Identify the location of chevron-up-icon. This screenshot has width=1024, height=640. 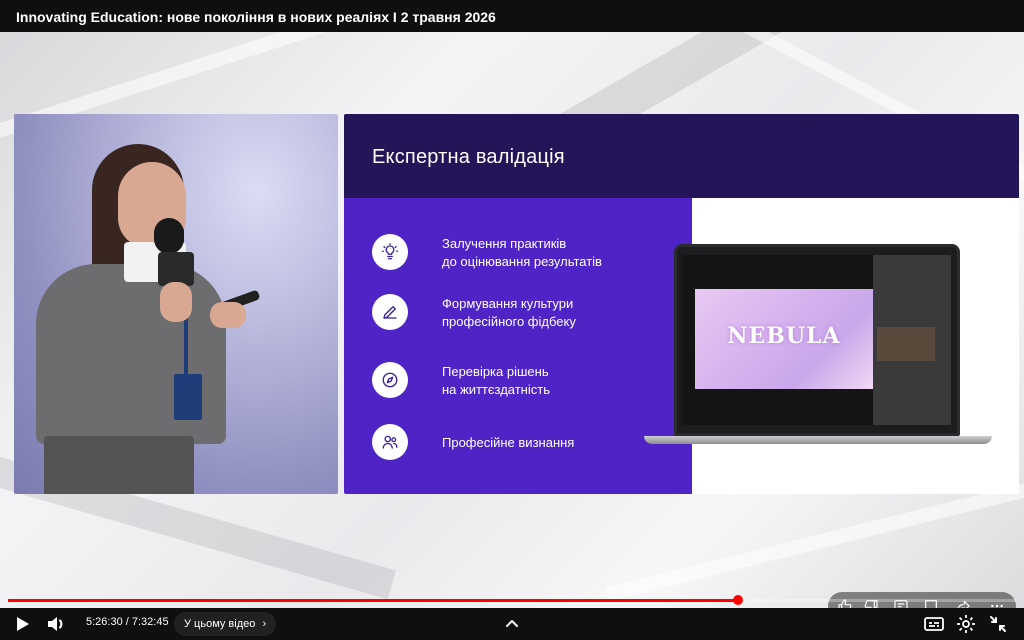
(512, 624).